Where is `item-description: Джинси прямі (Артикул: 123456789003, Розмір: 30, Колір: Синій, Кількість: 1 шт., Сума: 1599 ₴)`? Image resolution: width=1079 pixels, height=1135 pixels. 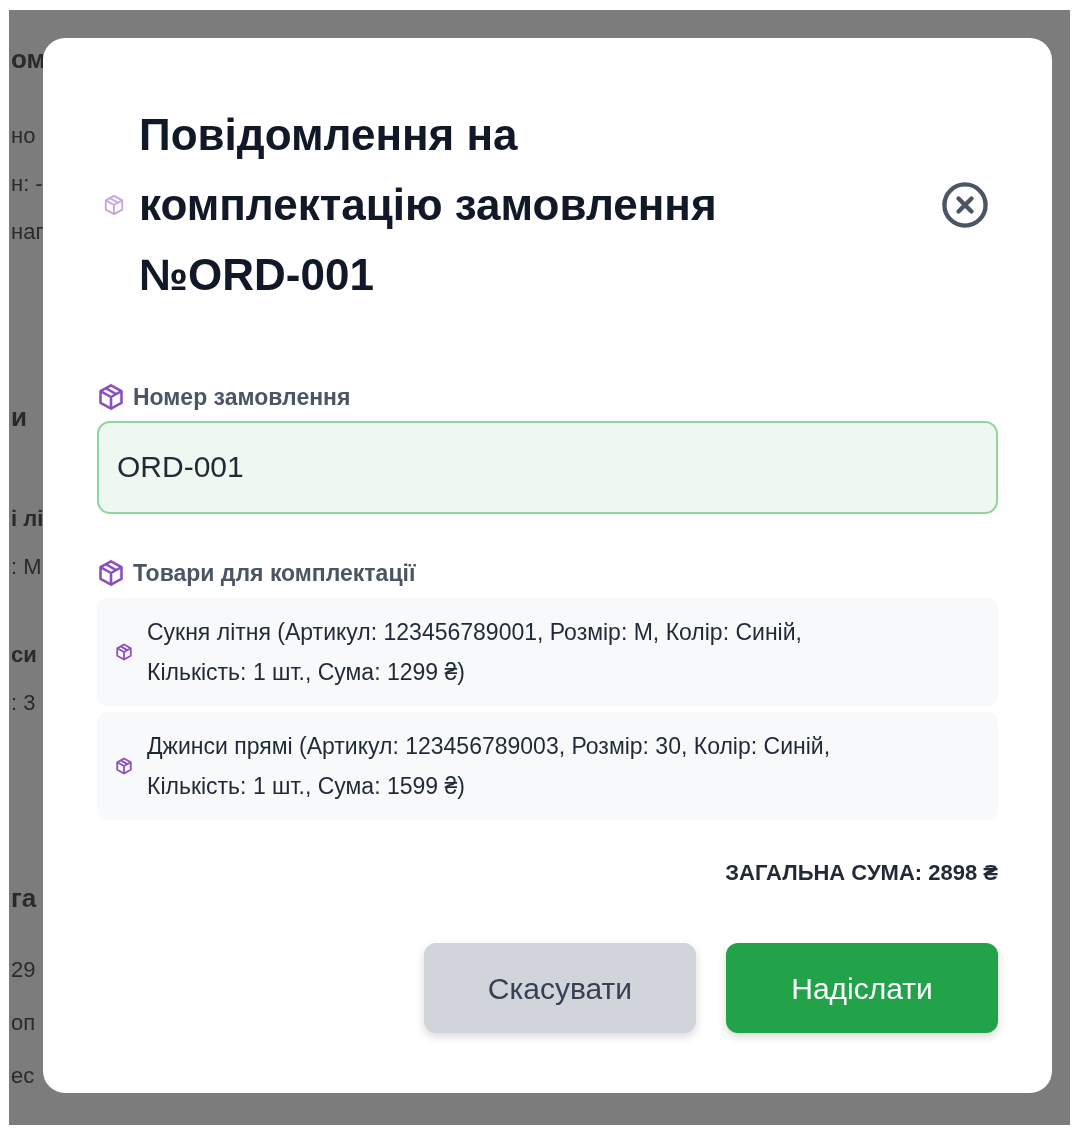 item-description: Джинси прямі (Артикул: 123456789003, Розмір: 30, Колір: Синій, Кількість: 1 шт., Сума: 1599 ₴) is located at coordinates (489, 766).